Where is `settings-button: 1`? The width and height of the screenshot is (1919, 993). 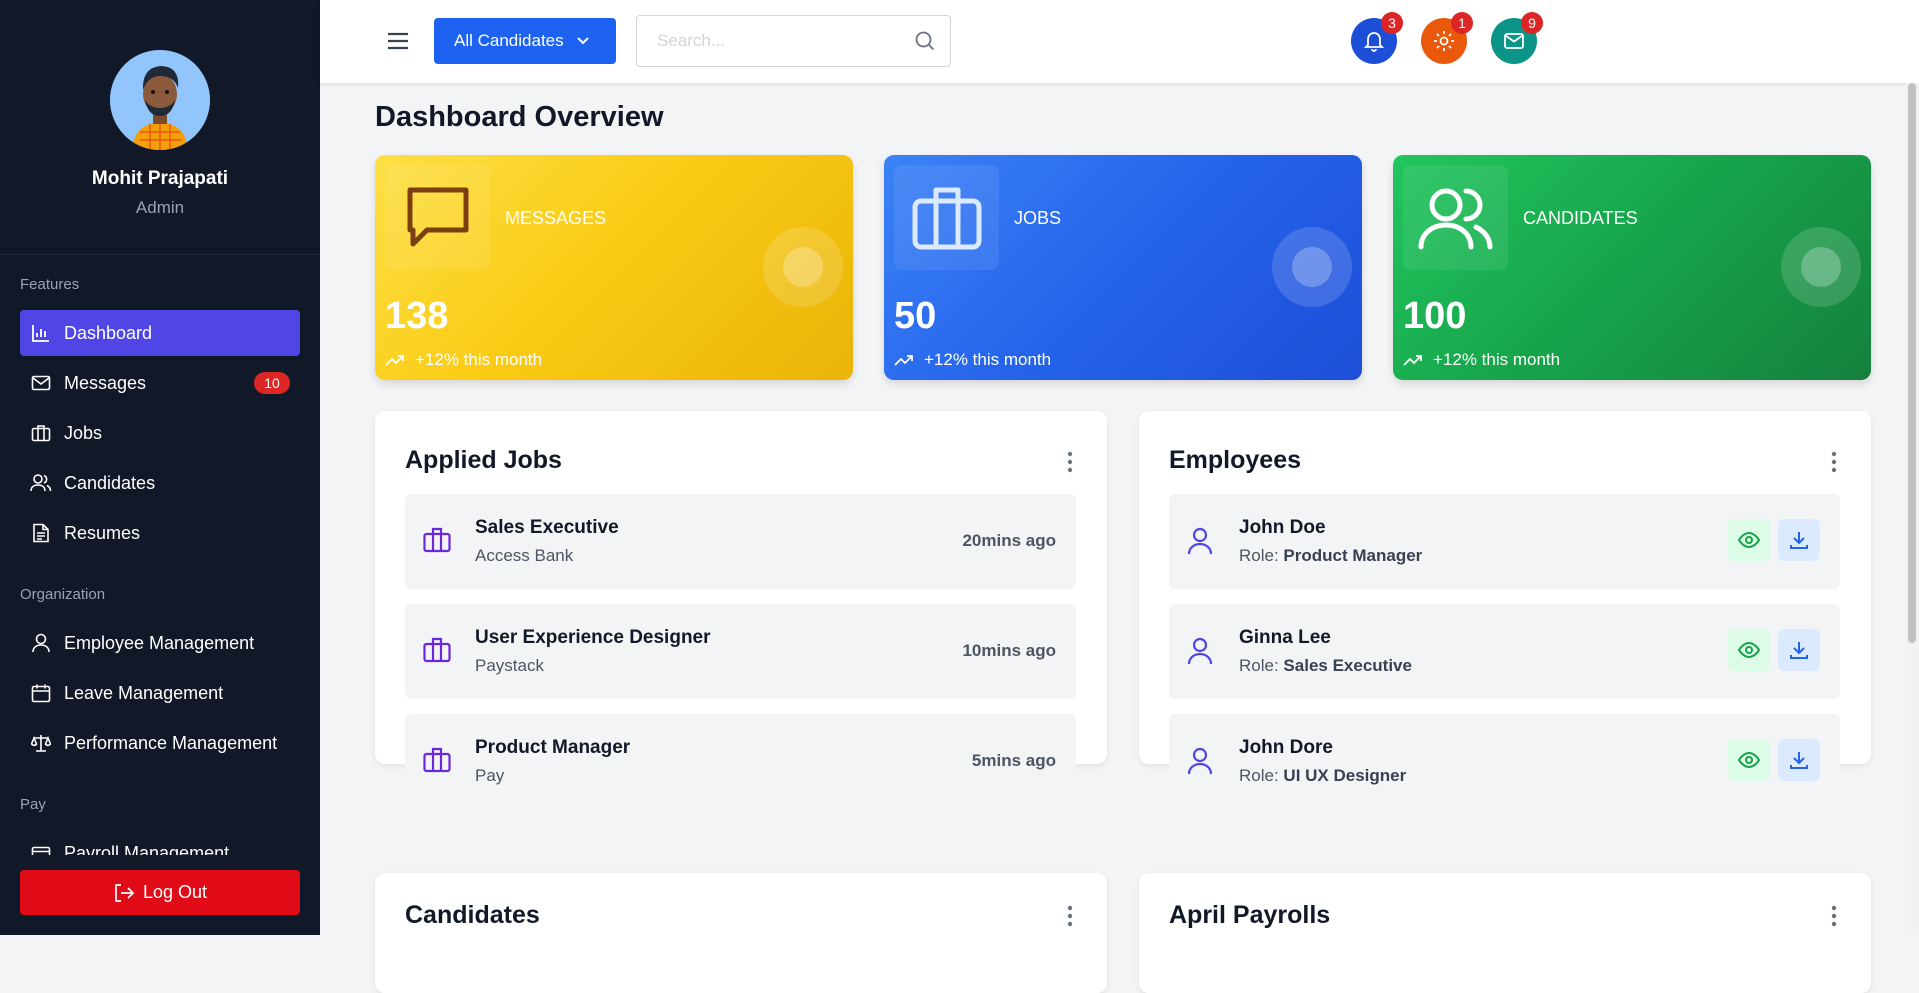
settings-button: 1 is located at coordinates (1447, 38).